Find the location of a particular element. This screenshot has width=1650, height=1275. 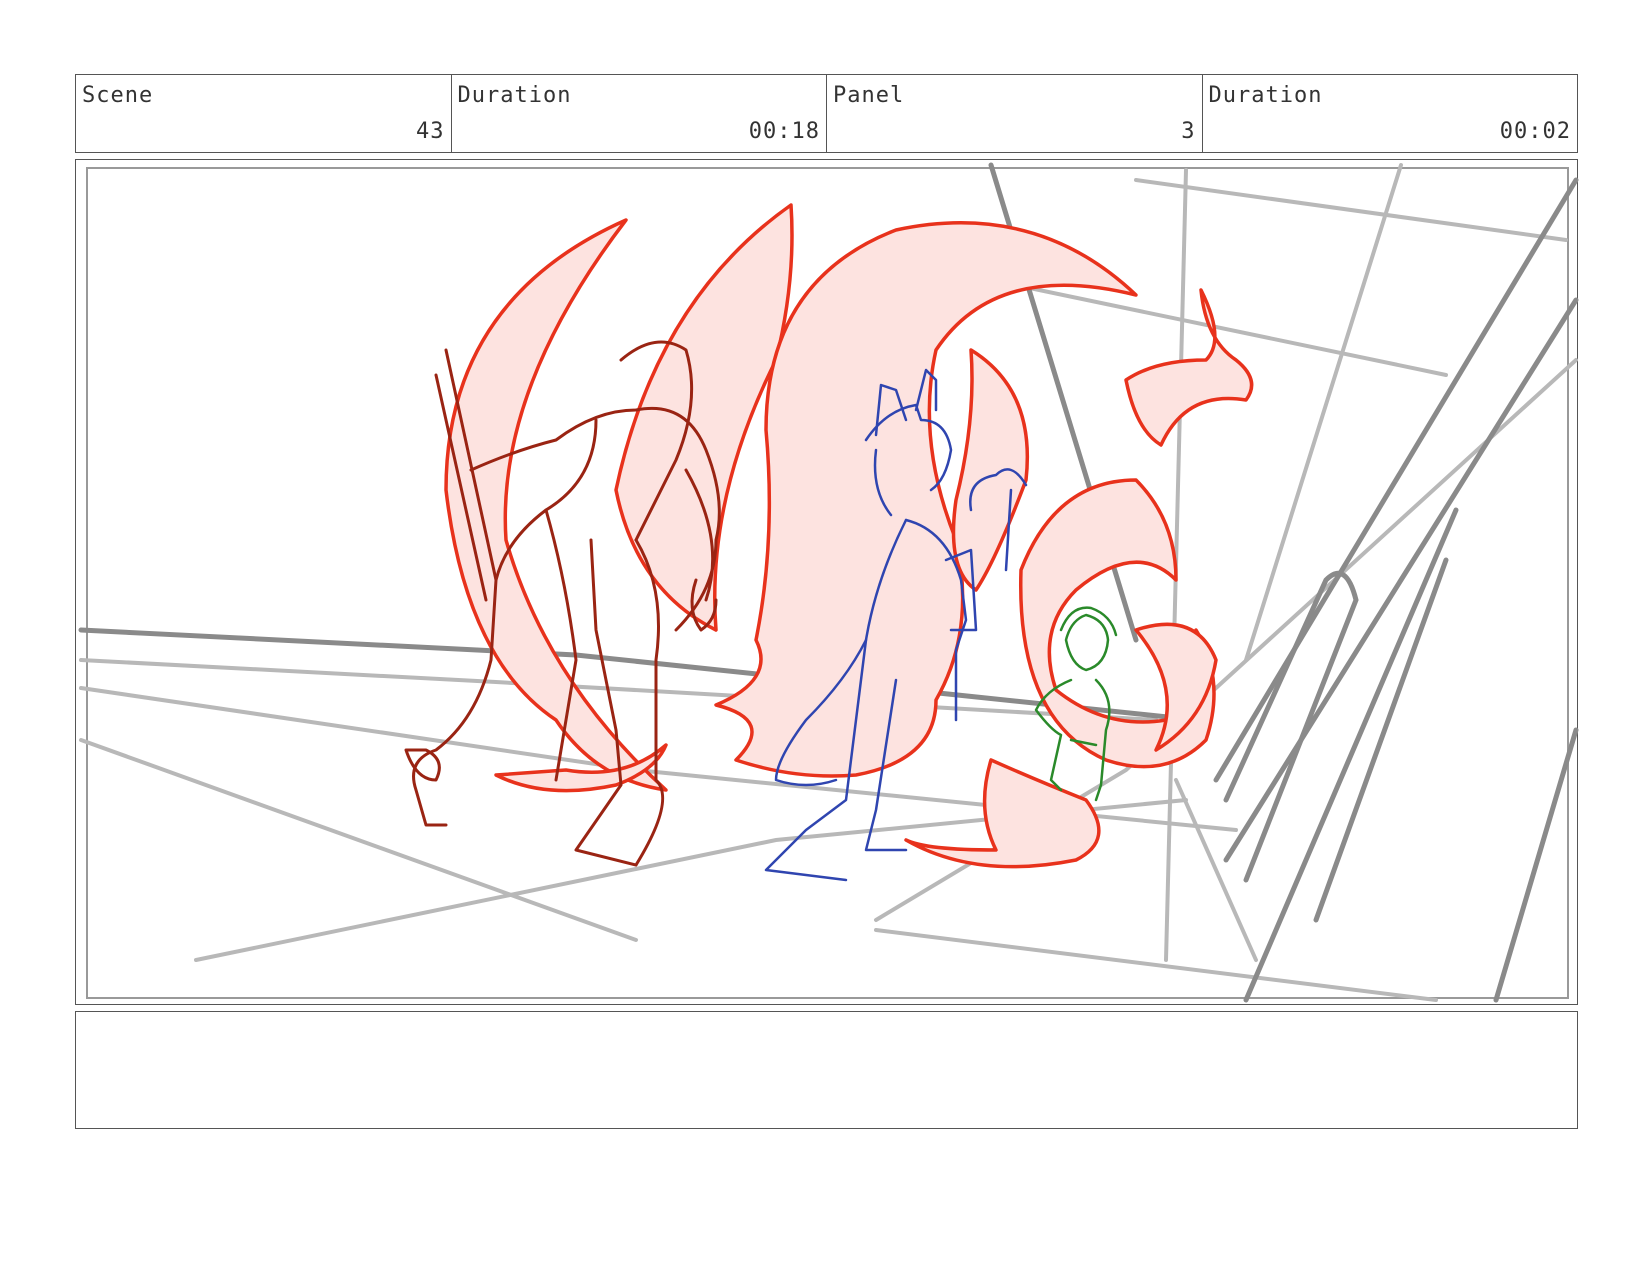

scene-duration-label: Duration is located at coordinates (514, 95).